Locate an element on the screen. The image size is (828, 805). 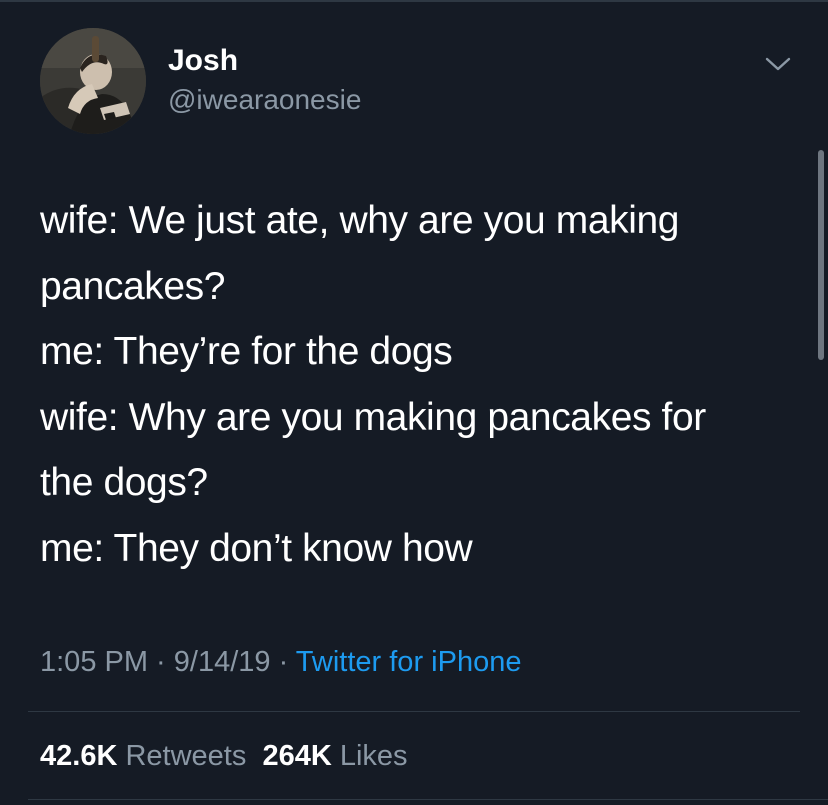
retweets-stat: 42.6K Retweets is located at coordinates (143, 756).